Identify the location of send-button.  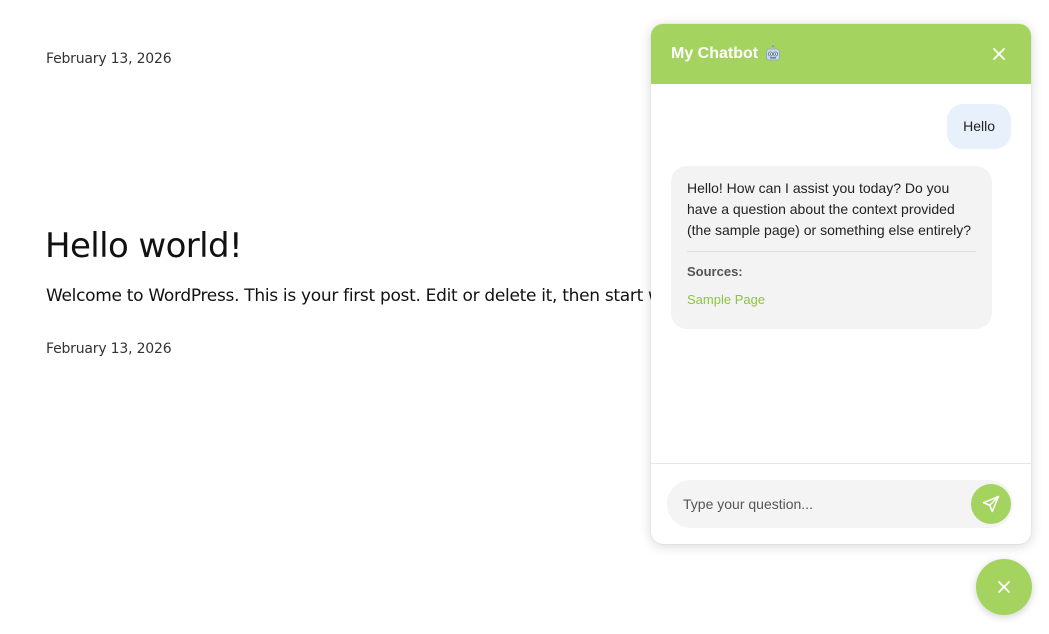
(991, 504).